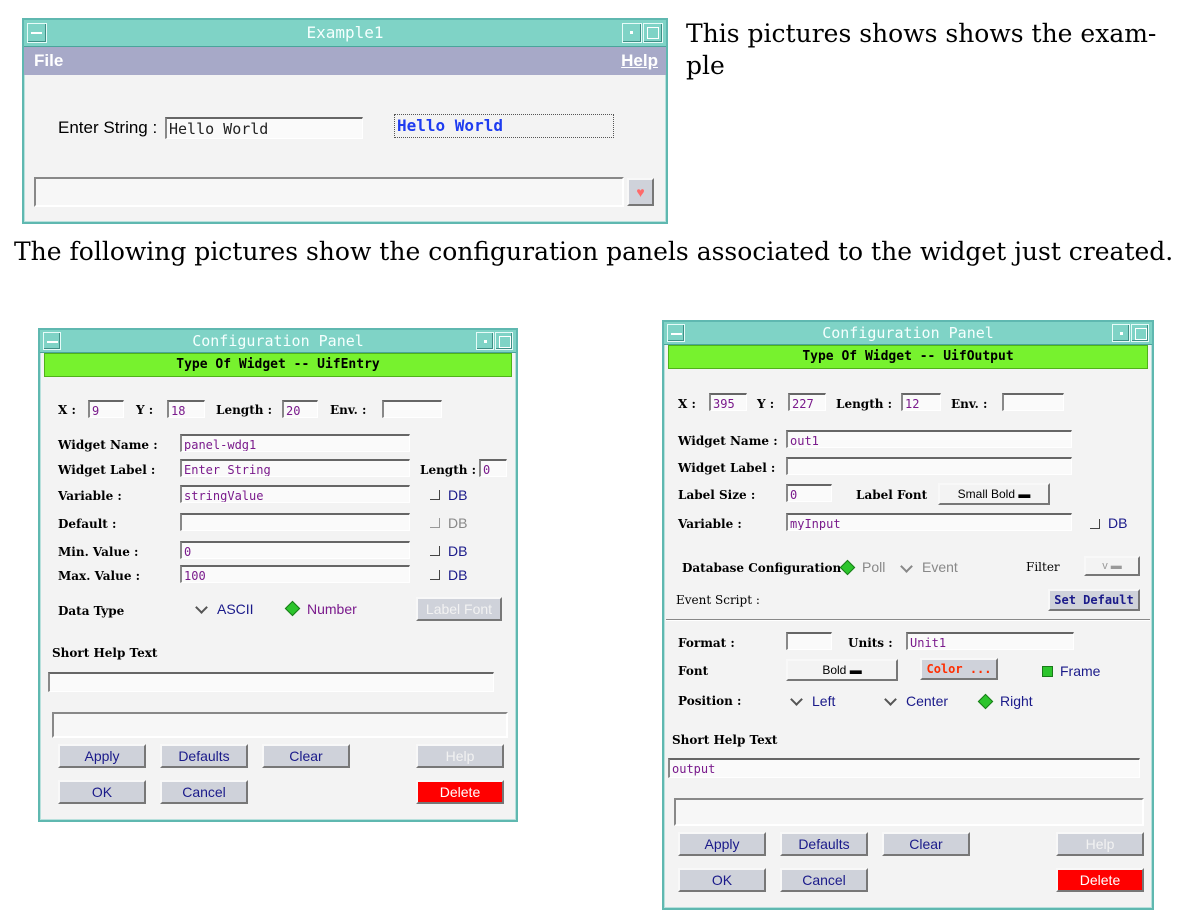  I want to click on poll-label: Poll, so click(874, 567).